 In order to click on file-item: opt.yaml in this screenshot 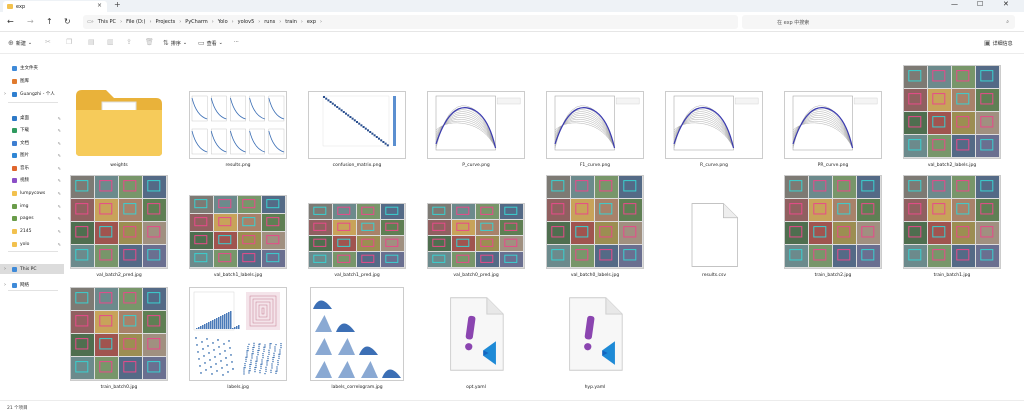, I will do `click(476, 335)`.